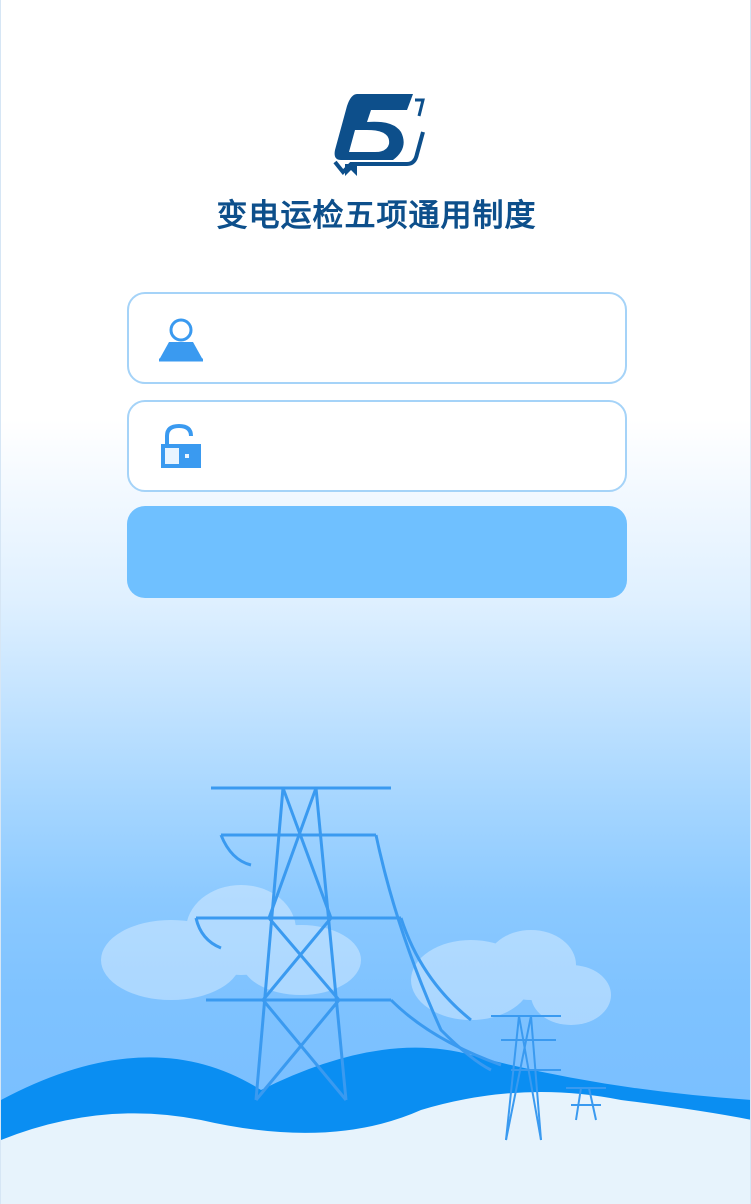  What do you see at coordinates (379, 135) in the screenshot?
I see `book-five-logo-icon` at bounding box center [379, 135].